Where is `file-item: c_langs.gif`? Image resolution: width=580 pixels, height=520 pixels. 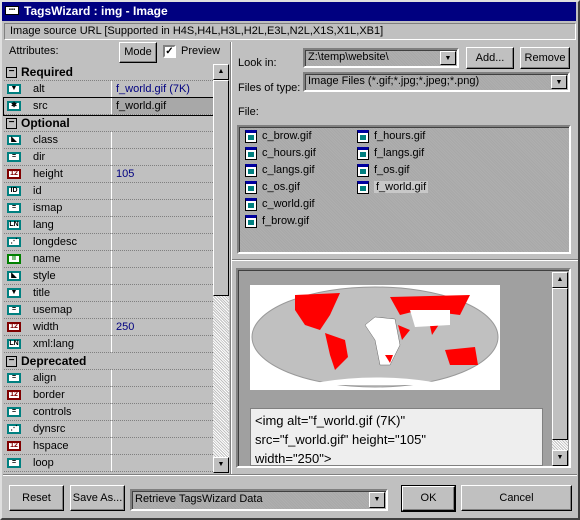 file-item: c_langs.gif is located at coordinates (279, 170).